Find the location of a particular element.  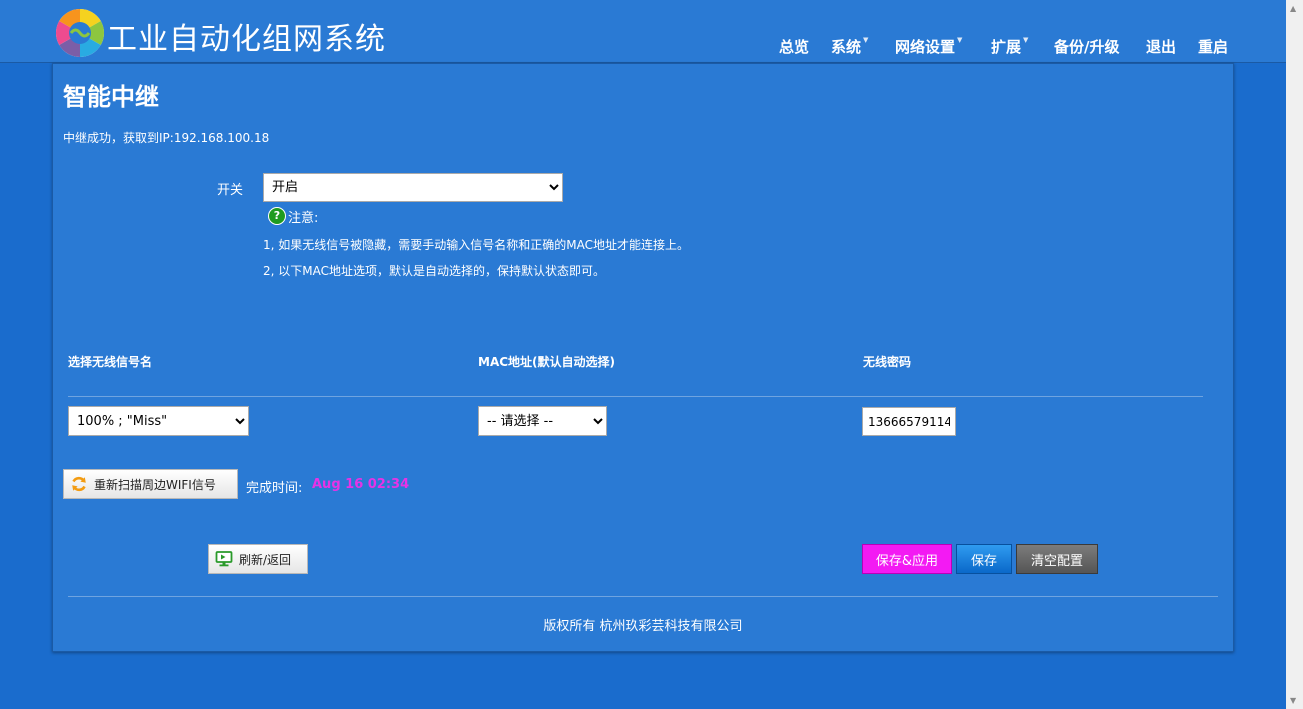

refresh-back-button: 刷新/返回 is located at coordinates (258, 559).